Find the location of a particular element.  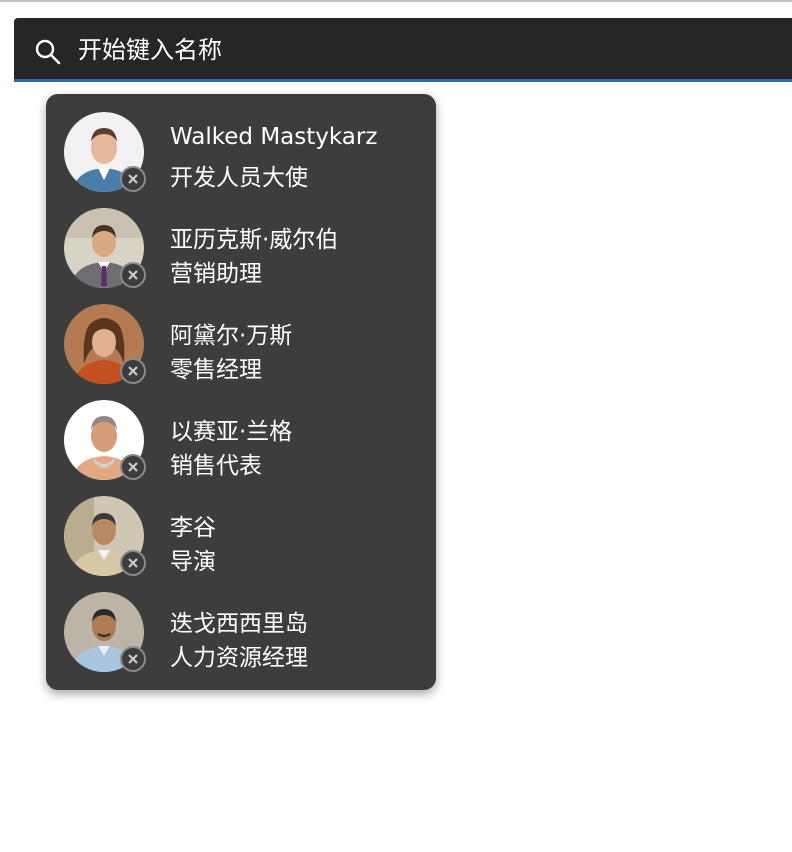

person-name: 迭戈西西里岛 is located at coordinates (239, 624).